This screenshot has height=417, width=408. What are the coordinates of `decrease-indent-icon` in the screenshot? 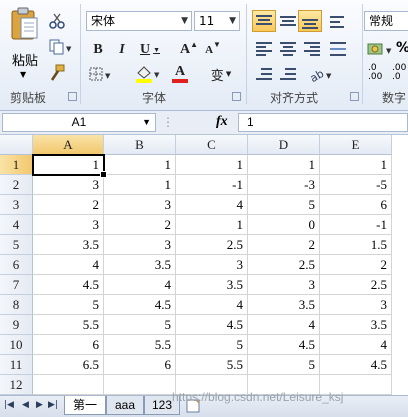 It's located at (264, 75).